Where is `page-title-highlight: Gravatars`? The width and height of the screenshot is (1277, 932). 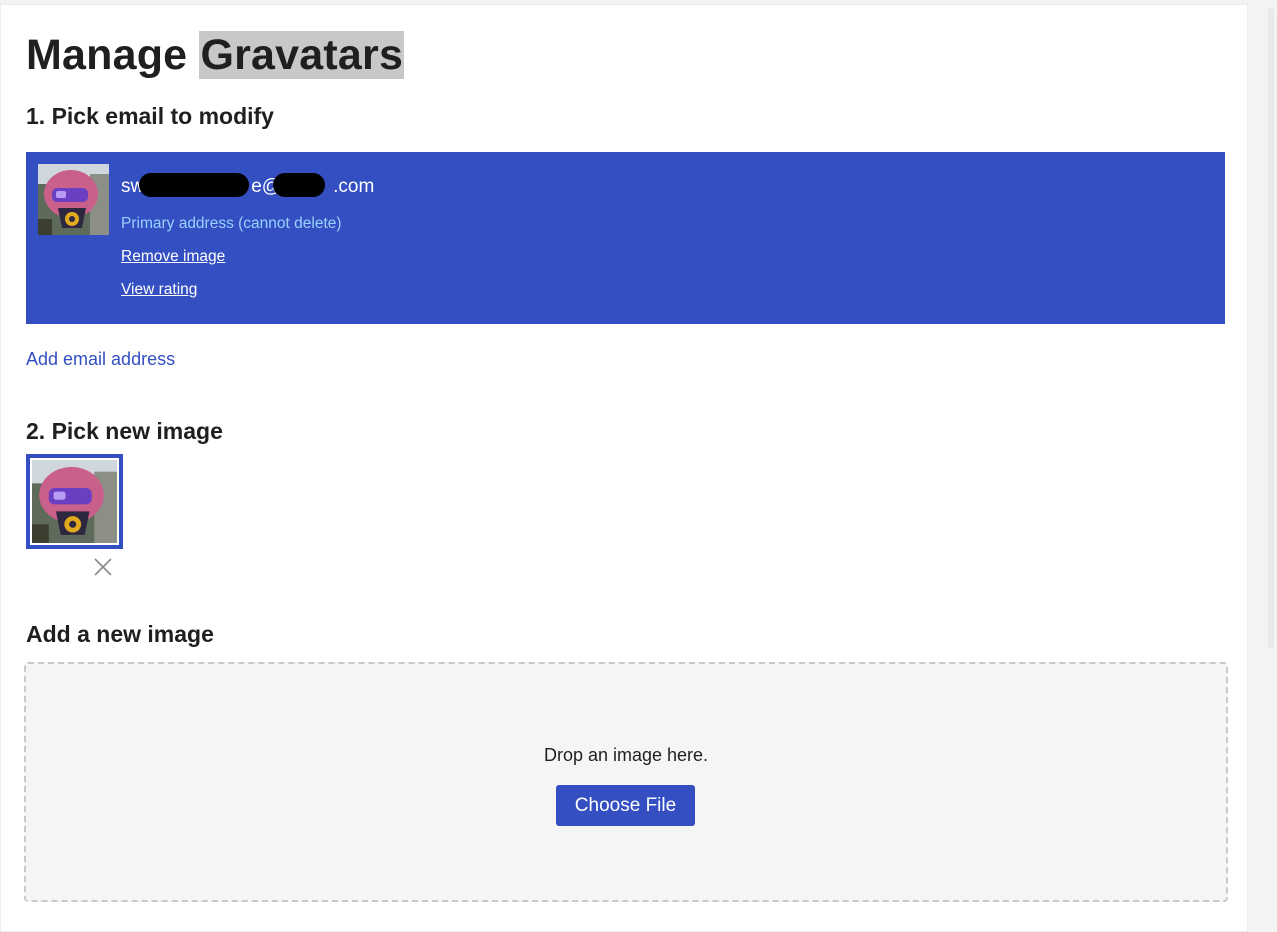
page-title-highlight: Gravatars is located at coordinates (302, 55).